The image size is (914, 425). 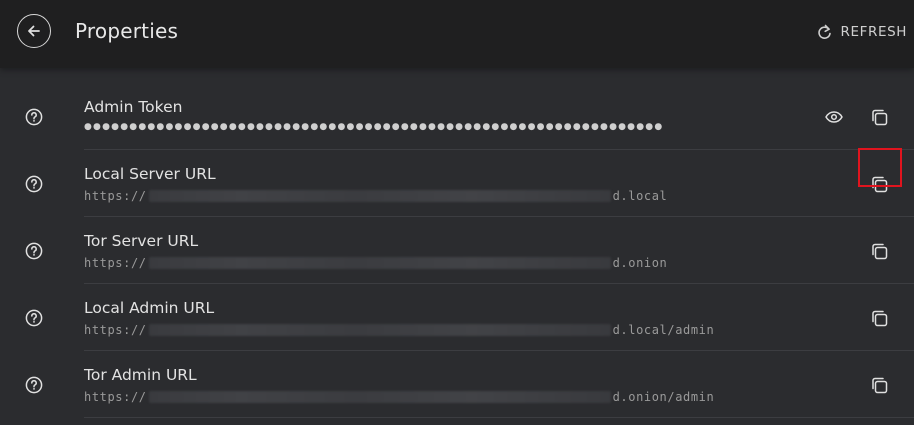 What do you see at coordinates (141, 241) in the screenshot?
I see `property-label: Tor Server URL` at bounding box center [141, 241].